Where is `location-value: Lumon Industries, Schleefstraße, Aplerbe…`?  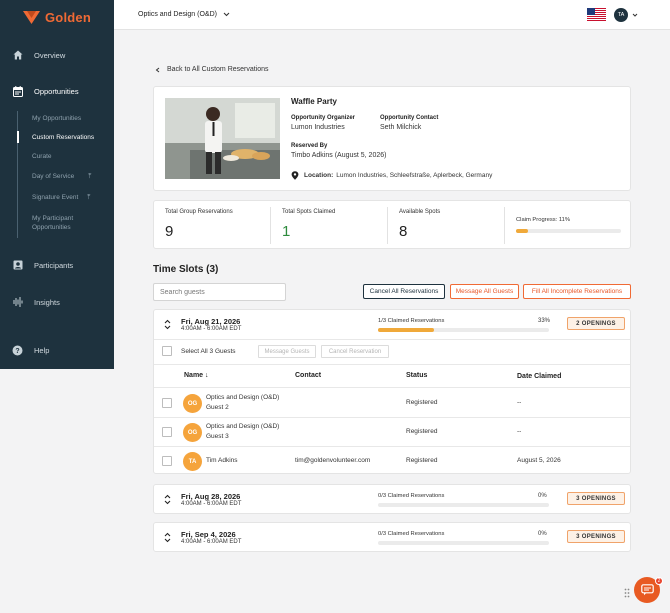 location-value: Lumon Industries, Schleefstraße, Aplerbe… is located at coordinates (414, 175).